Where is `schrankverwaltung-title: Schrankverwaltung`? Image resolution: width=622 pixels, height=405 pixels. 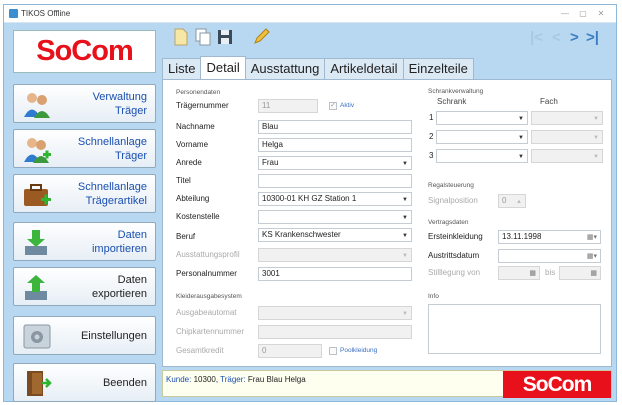 schrankverwaltung-title: Schrankverwaltung is located at coordinates (456, 91).